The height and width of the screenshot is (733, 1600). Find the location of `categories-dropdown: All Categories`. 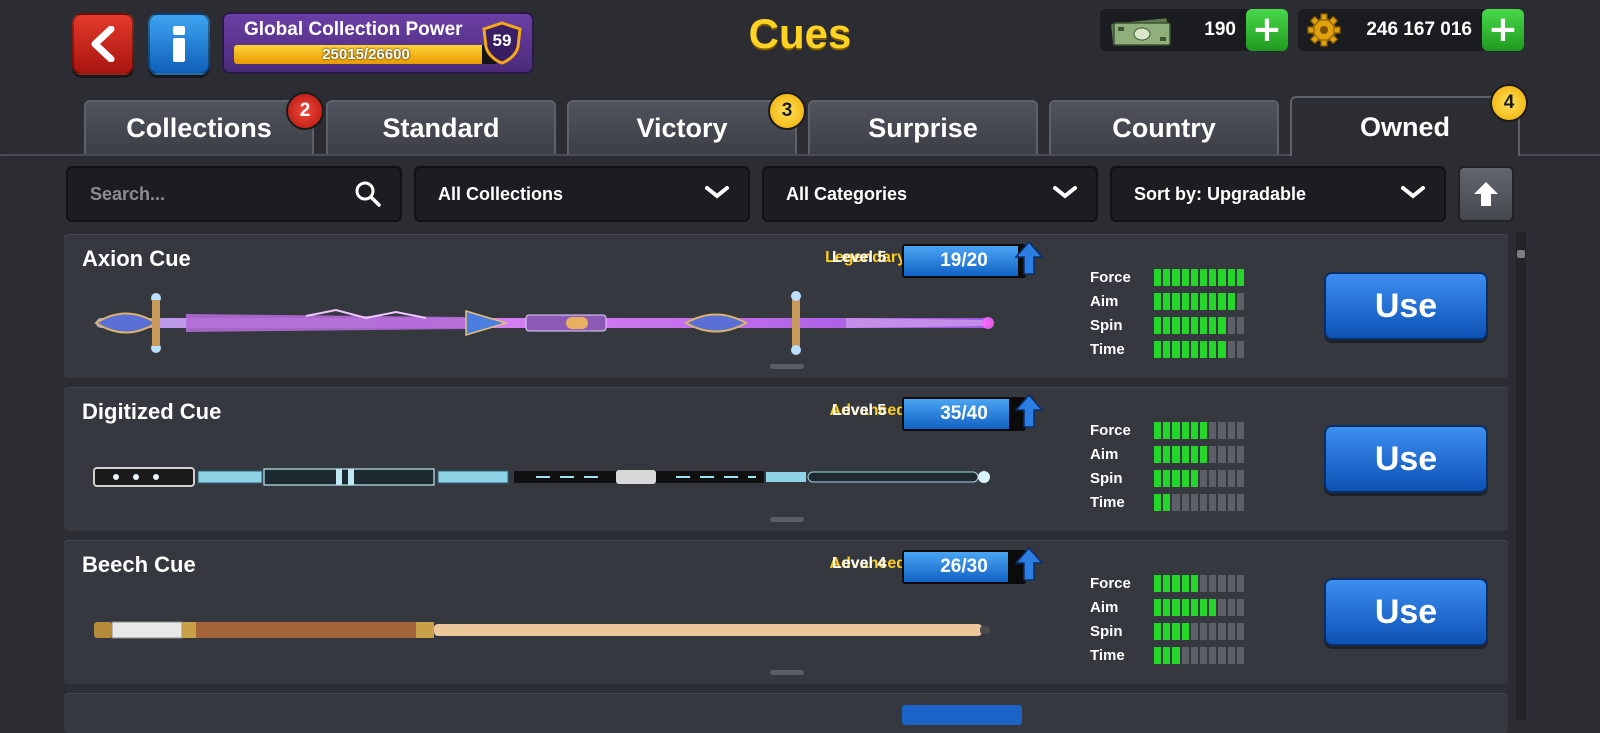

categories-dropdown: All Categories is located at coordinates (930, 194).